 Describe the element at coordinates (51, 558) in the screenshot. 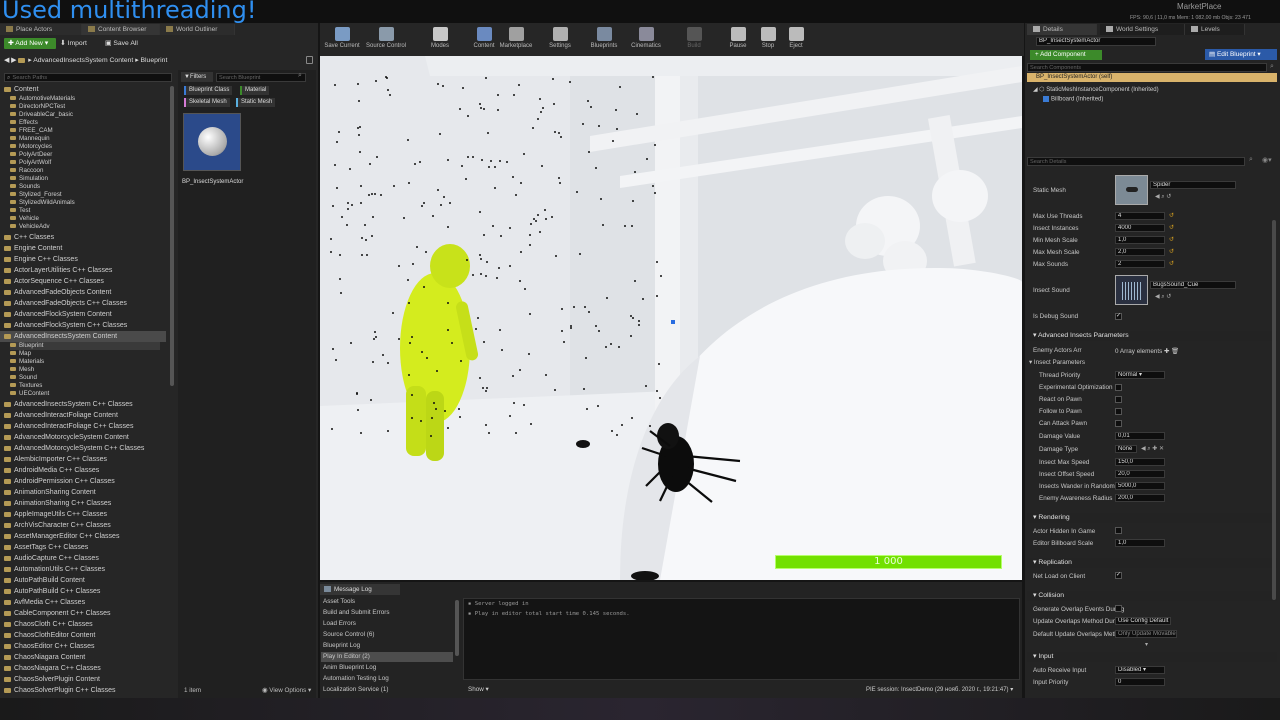

I see `tree-item: AudioCapture C++ Classes` at that location.